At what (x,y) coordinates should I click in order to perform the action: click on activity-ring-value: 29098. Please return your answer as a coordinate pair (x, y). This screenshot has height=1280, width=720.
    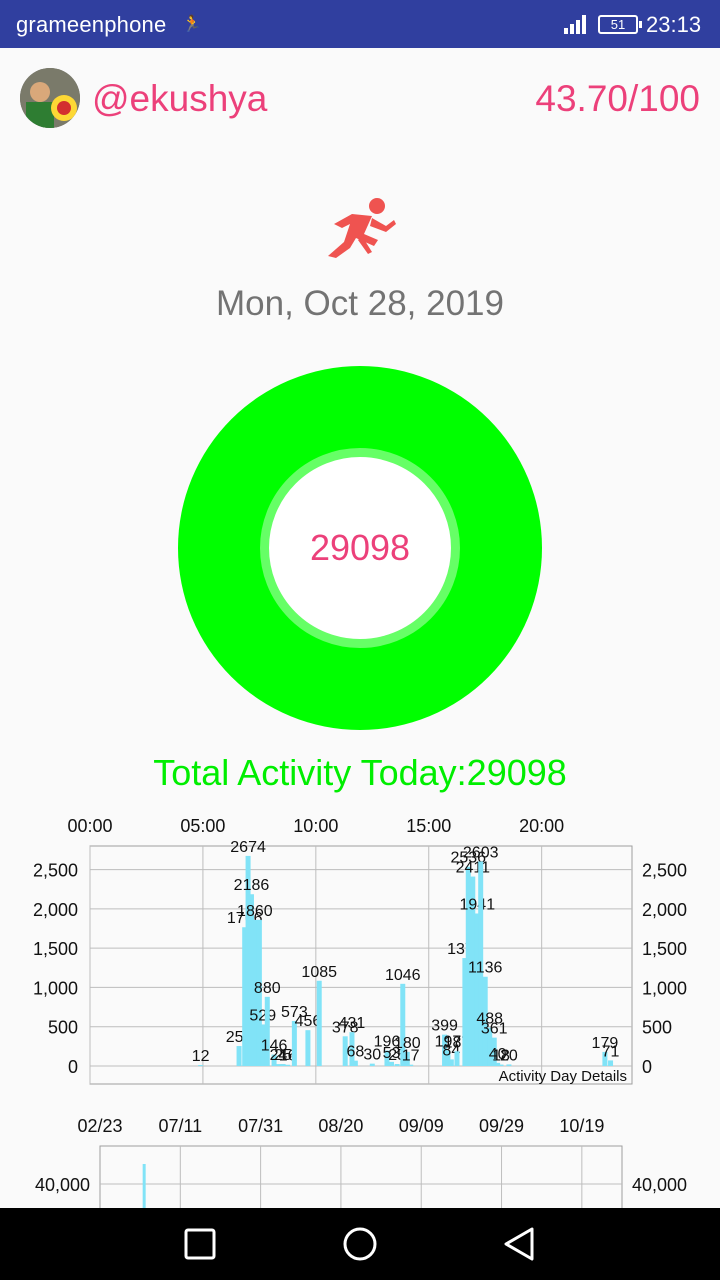
    Looking at the image, I should click on (360, 547).